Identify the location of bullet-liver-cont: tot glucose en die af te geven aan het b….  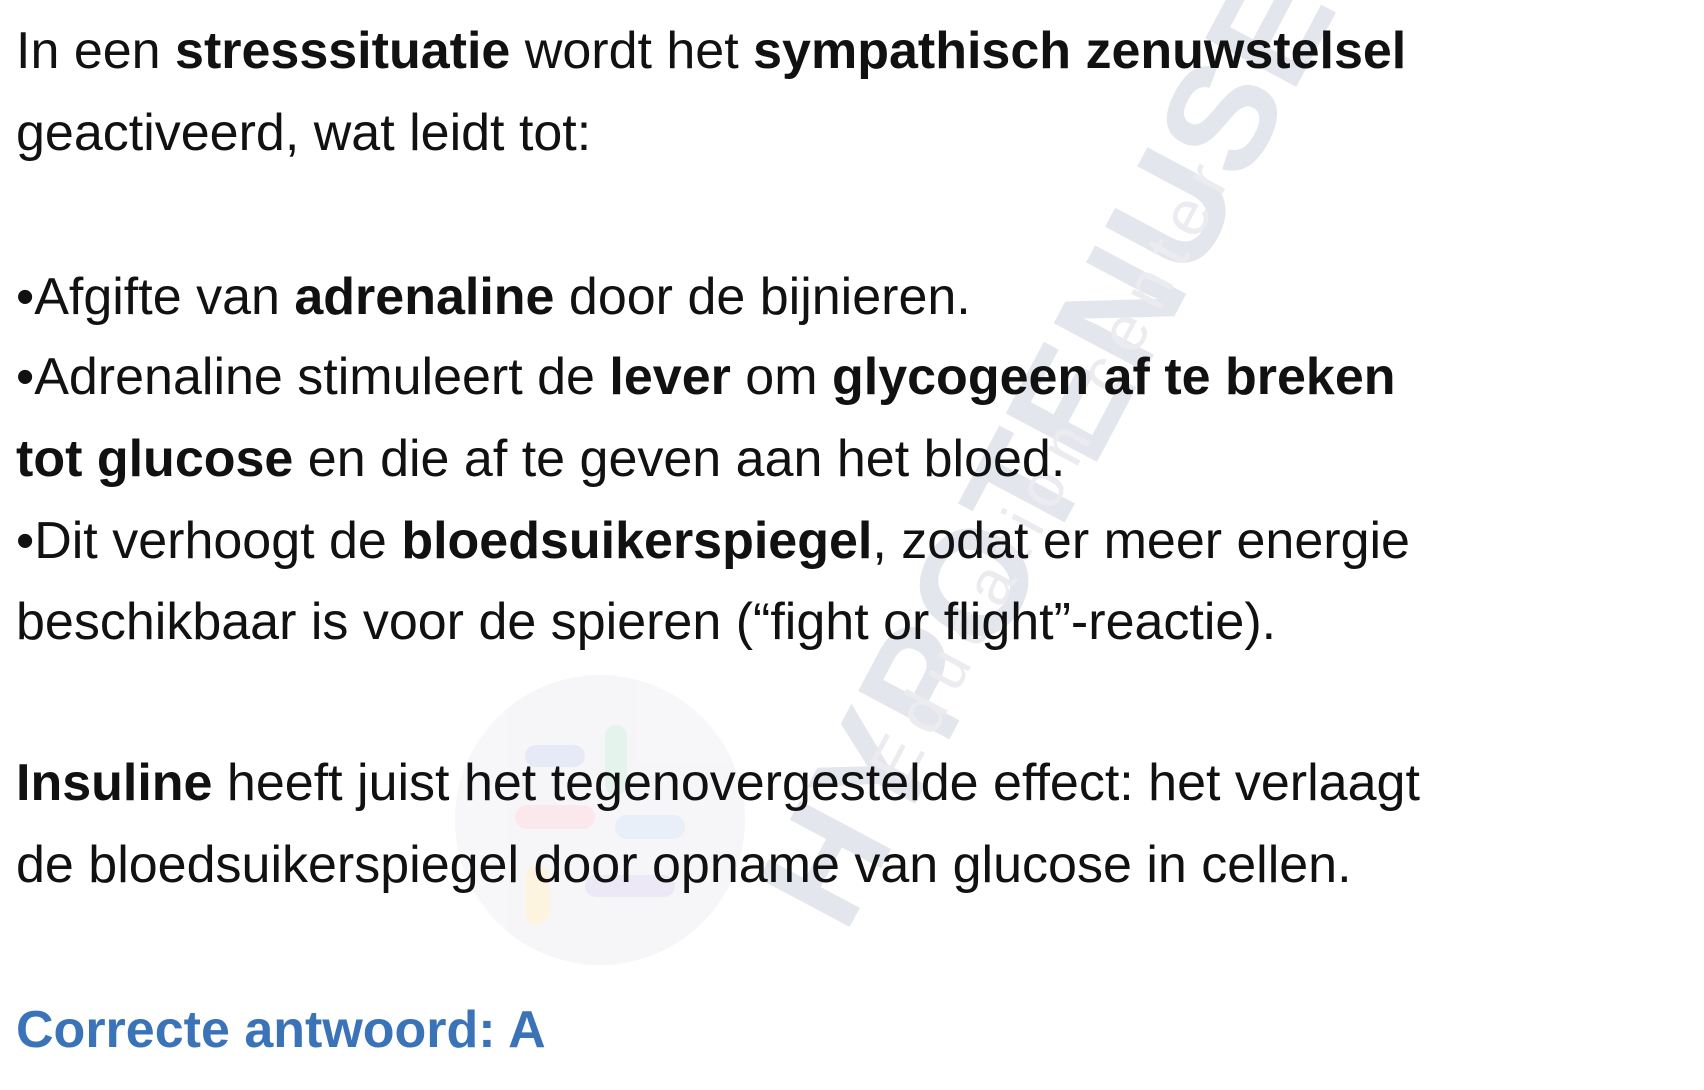
(541, 459).